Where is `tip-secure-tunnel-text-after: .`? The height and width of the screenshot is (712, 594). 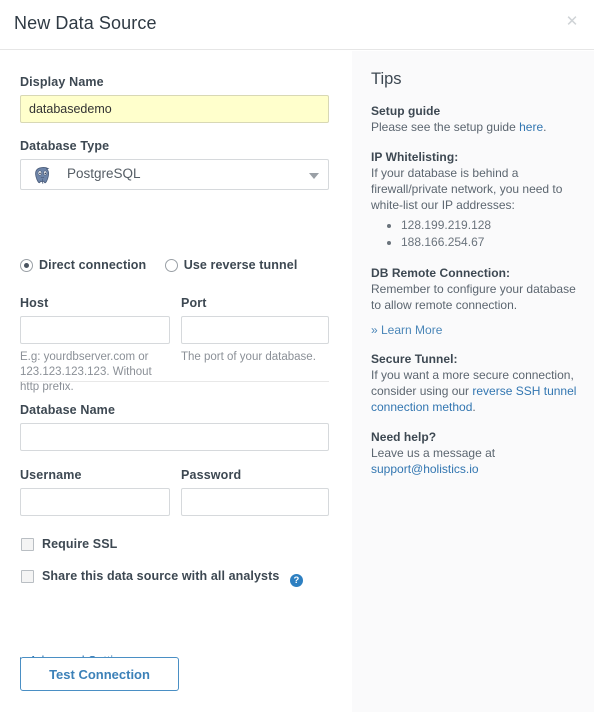
tip-secure-tunnel-text-after: . is located at coordinates (474, 407).